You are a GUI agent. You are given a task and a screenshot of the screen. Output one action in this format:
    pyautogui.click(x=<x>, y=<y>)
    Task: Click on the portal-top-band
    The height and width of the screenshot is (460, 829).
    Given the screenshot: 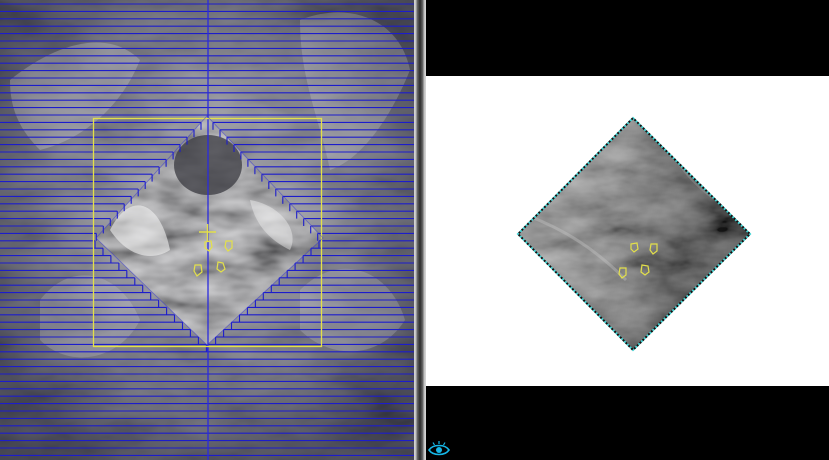 What is the action you would take?
    pyautogui.click(x=627, y=38)
    